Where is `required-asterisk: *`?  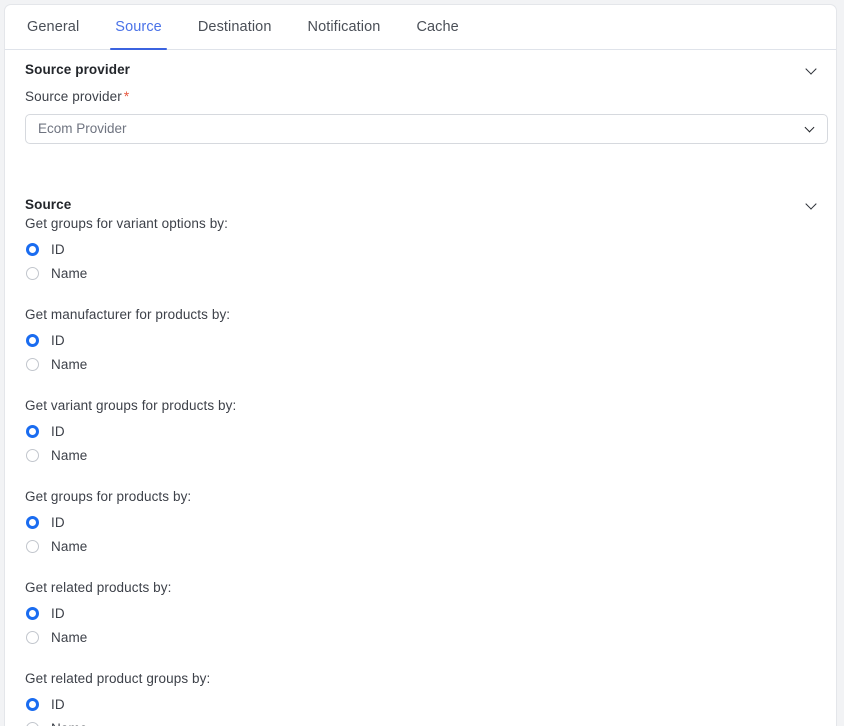
required-asterisk: * is located at coordinates (126, 96).